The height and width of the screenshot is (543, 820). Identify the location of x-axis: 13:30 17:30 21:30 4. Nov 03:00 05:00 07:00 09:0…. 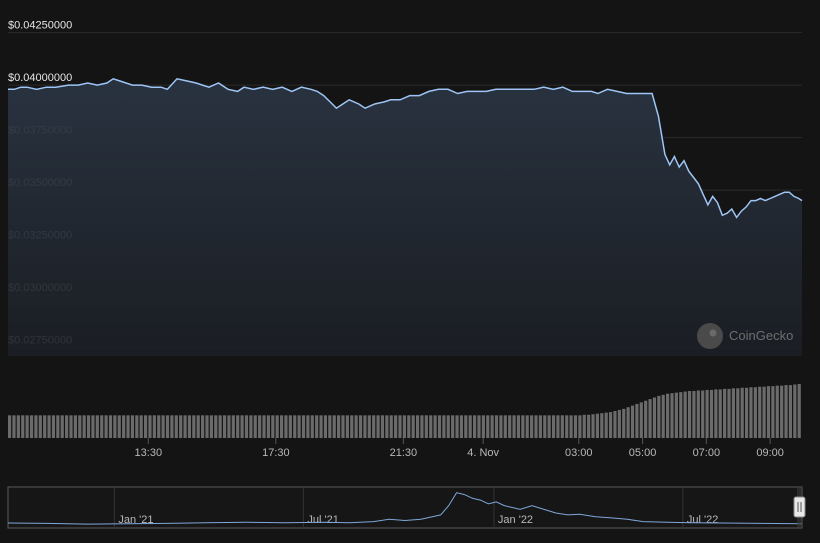
(459, 448).